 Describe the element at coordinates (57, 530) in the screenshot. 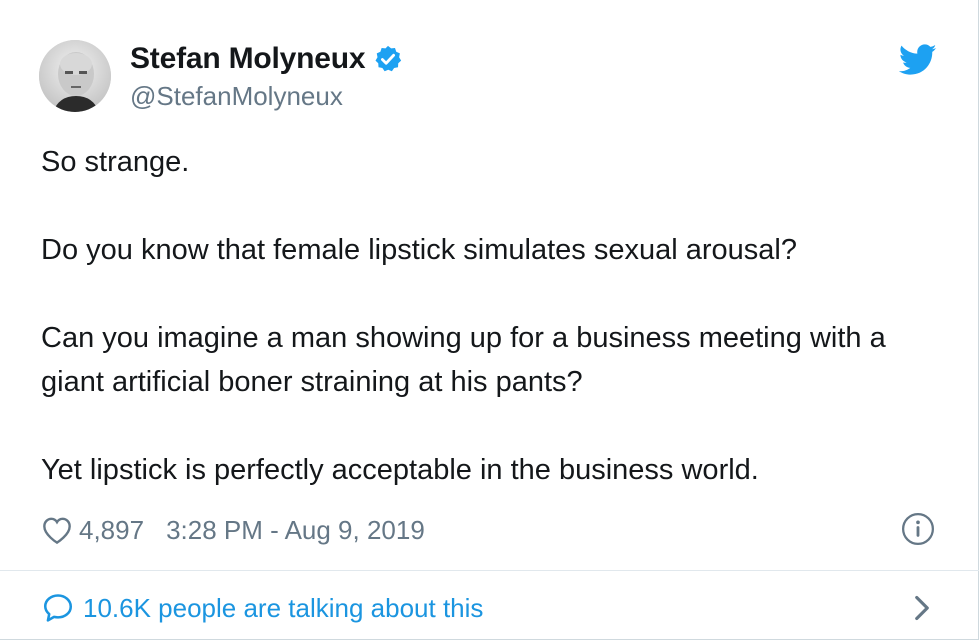

I see `heart-outline-icon` at that location.